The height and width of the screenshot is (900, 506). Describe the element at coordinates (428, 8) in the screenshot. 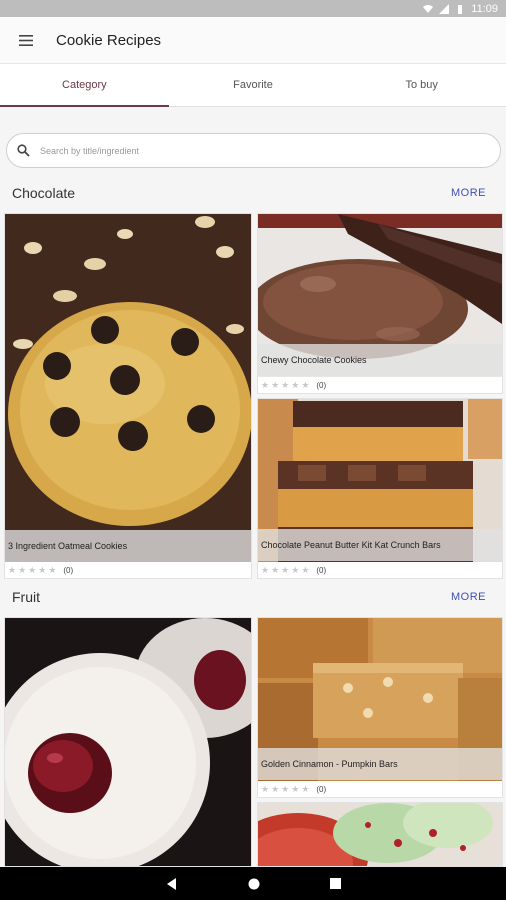

I see `wifi-icon` at that location.